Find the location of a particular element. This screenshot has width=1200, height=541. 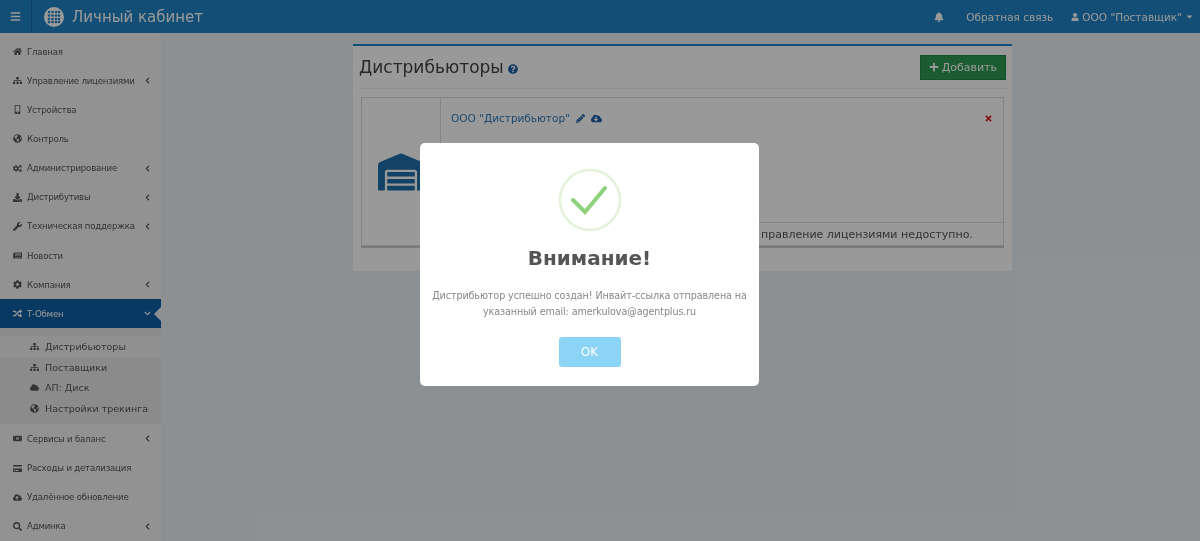

sidebar-item: Новости is located at coordinates (80, 256).